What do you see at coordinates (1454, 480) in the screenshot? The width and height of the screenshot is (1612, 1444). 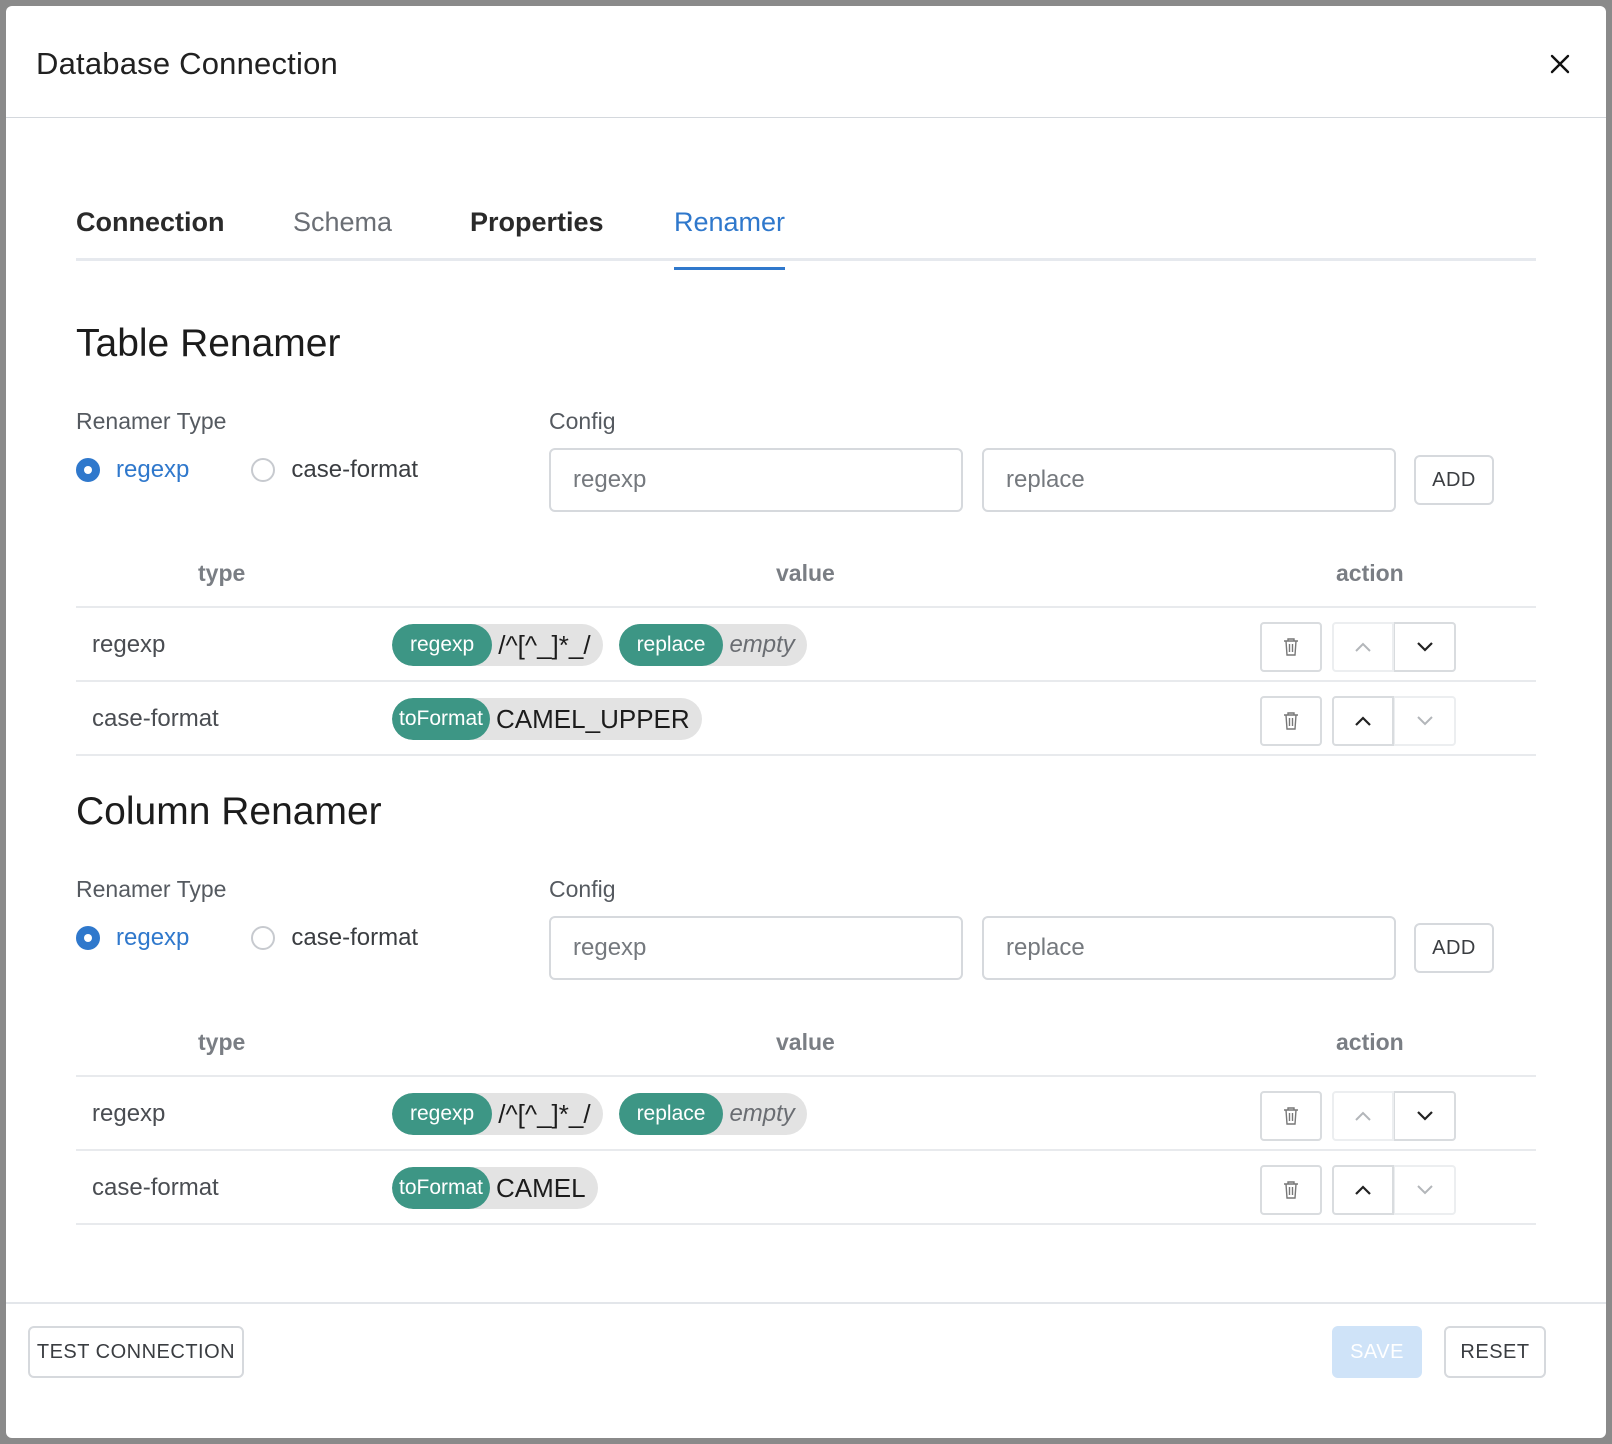 I see `table-add-button: ADD` at bounding box center [1454, 480].